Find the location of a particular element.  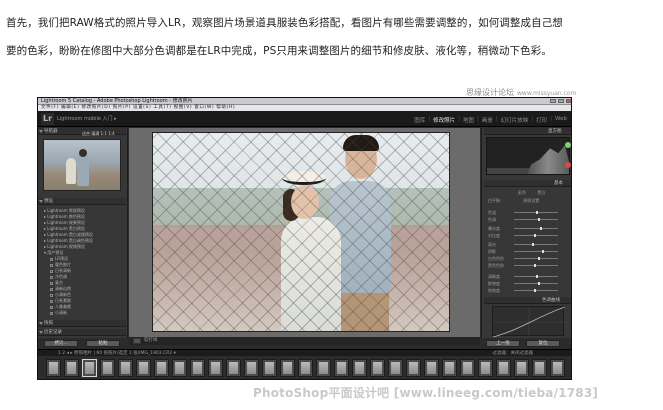

preset-folder-open: ▾ 用户预设 is located at coordinates (53, 252).